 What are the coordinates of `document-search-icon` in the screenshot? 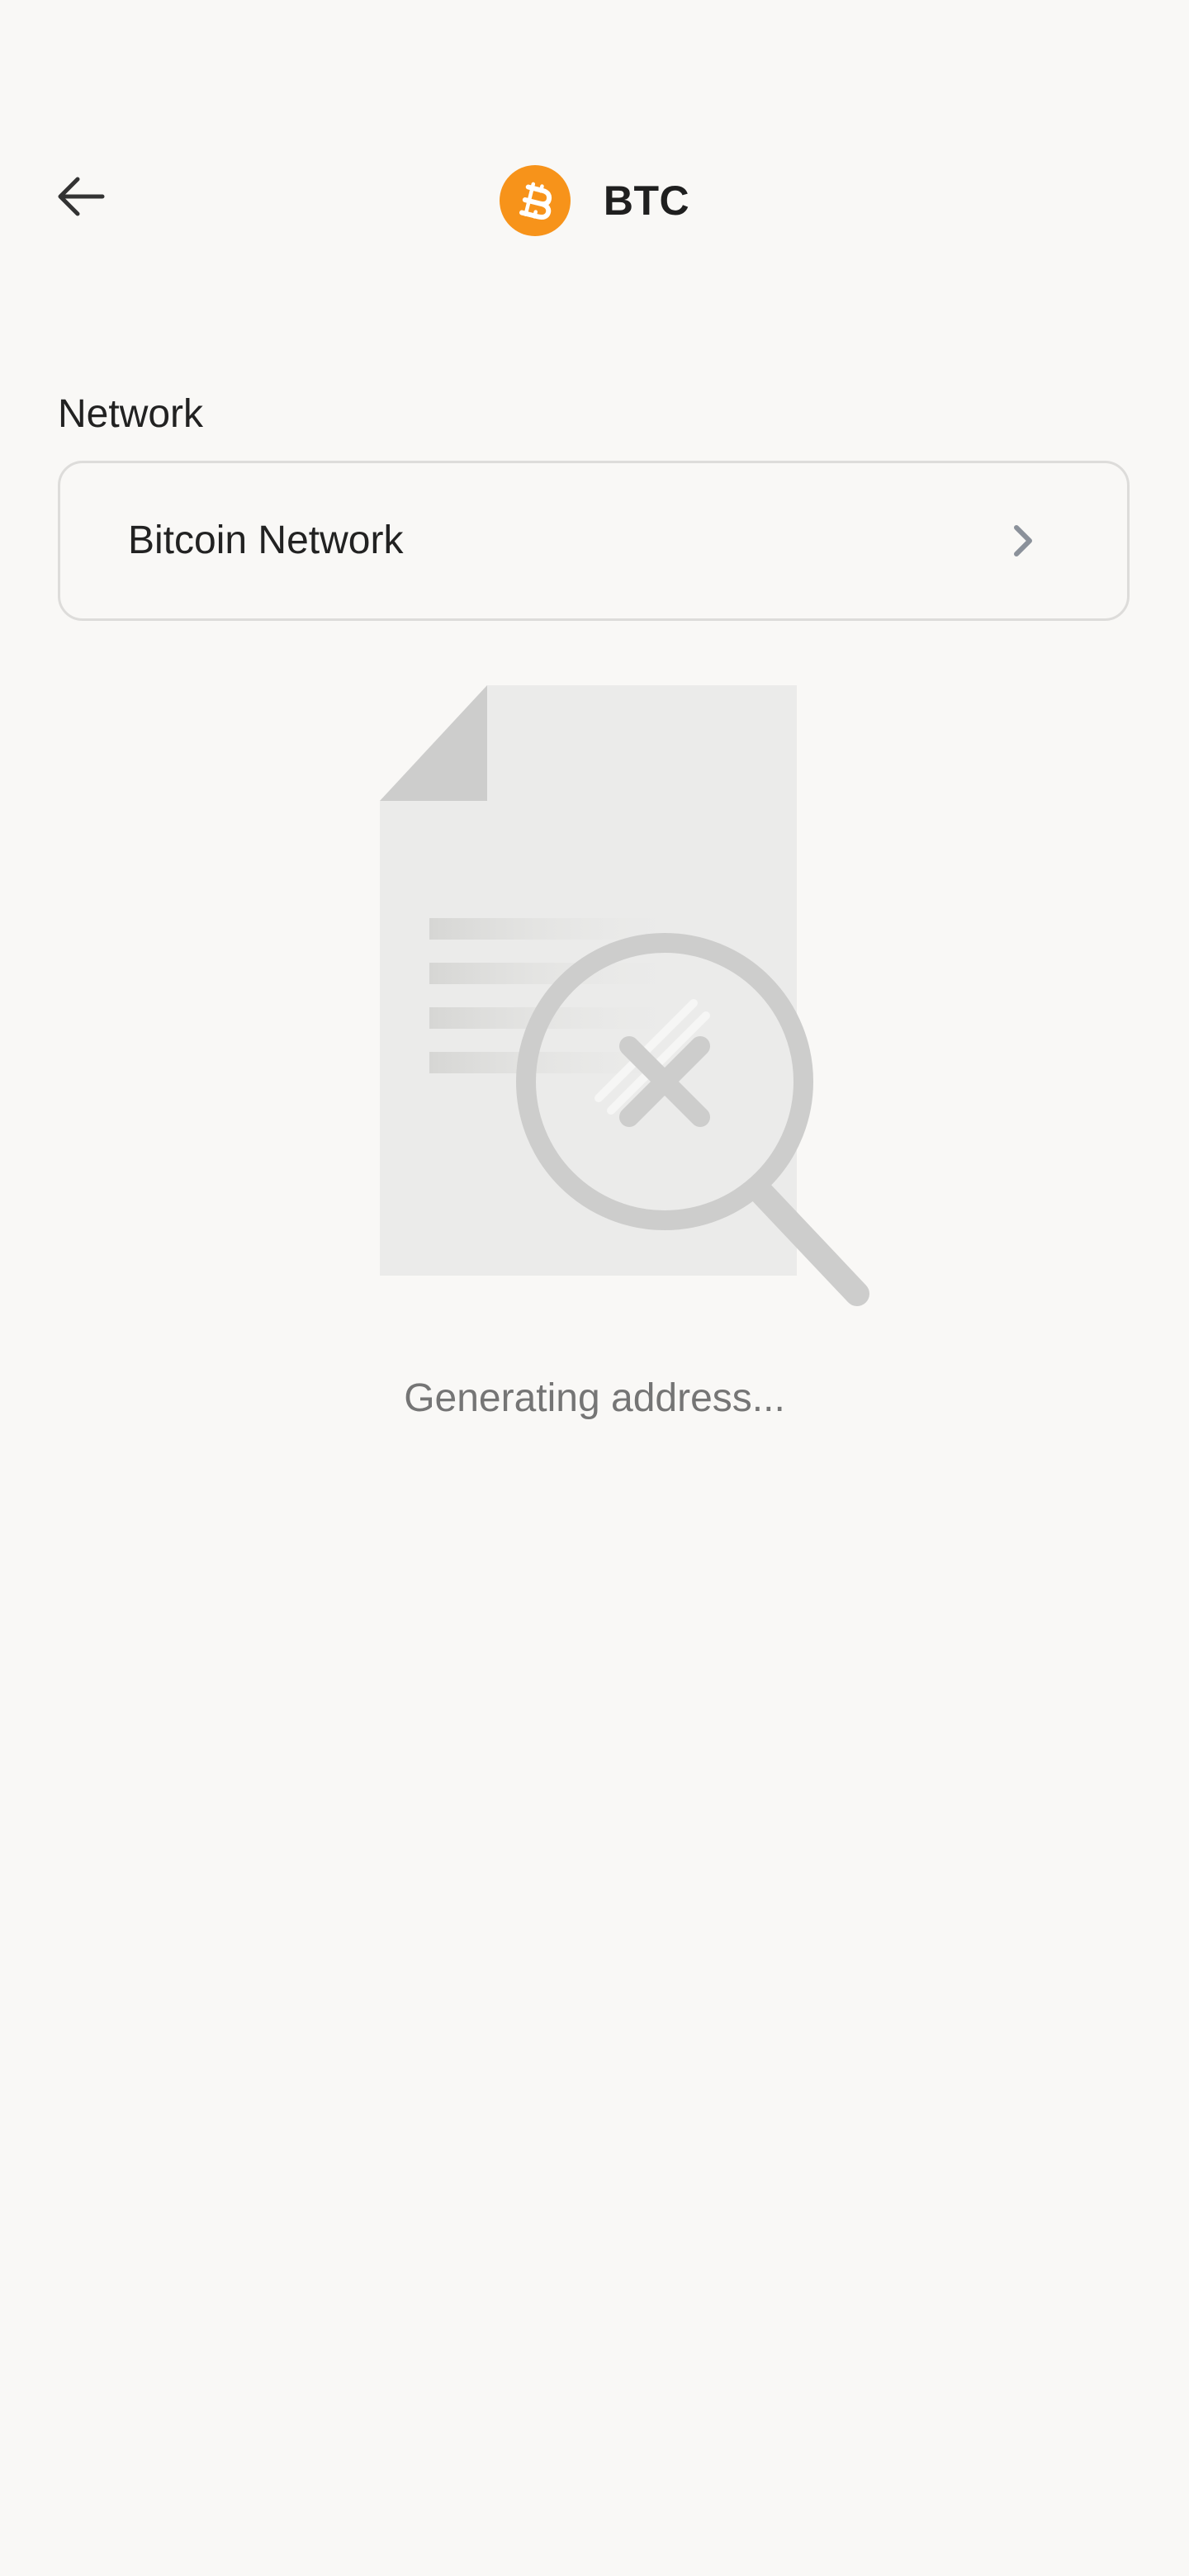 It's located at (624, 995).